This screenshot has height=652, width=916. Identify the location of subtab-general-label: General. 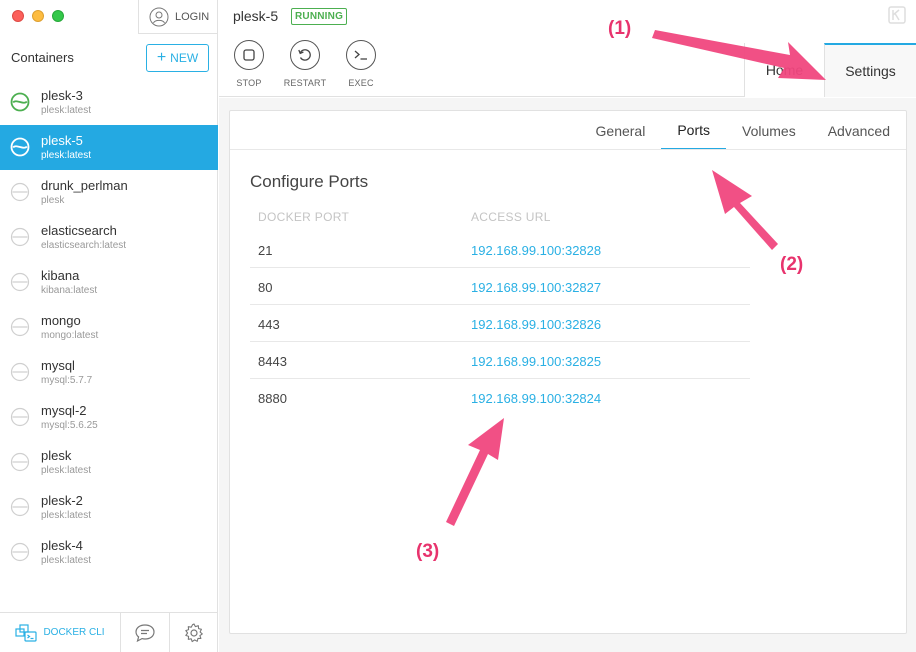
(620, 130).